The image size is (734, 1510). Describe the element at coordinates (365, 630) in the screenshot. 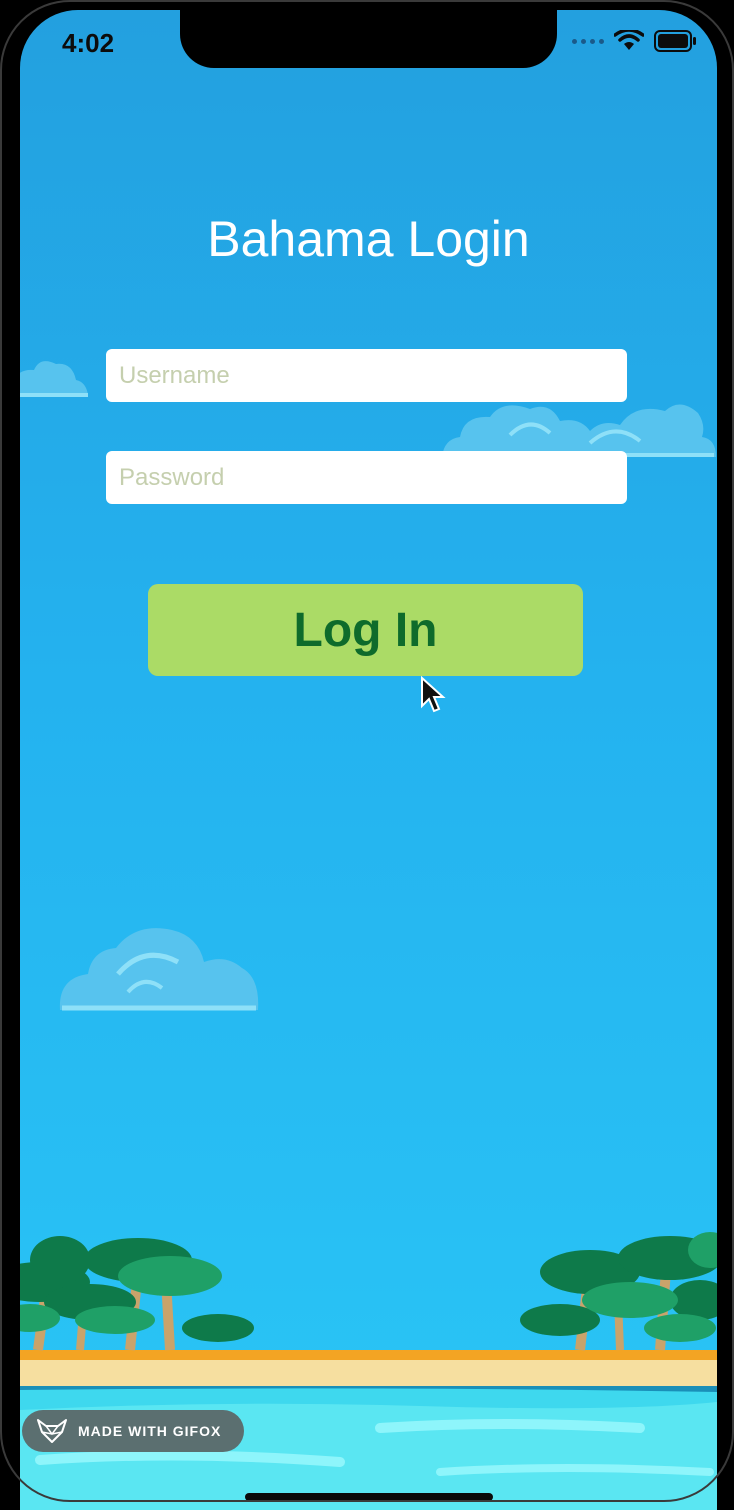

I see `login-button: Log In` at that location.